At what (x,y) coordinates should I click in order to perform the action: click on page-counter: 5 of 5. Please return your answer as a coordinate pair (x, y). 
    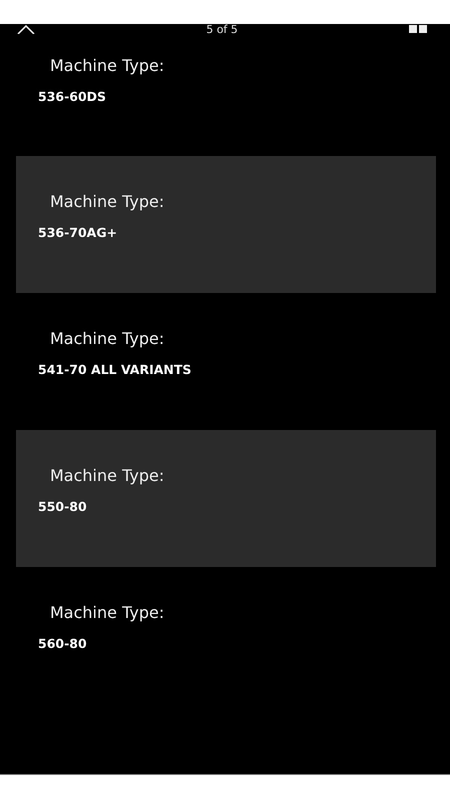
    Looking at the image, I should click on (222, 30).